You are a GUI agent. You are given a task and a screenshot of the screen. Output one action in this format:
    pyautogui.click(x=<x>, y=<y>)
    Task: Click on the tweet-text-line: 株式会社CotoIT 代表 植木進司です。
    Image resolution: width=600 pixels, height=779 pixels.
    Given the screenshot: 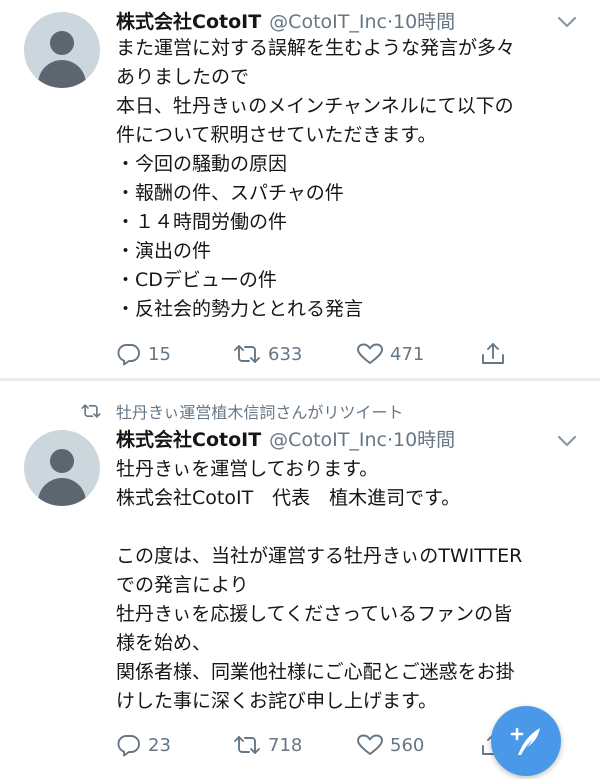 What is the action you would take?
    pyautogui.click(x=288, y=498)
    